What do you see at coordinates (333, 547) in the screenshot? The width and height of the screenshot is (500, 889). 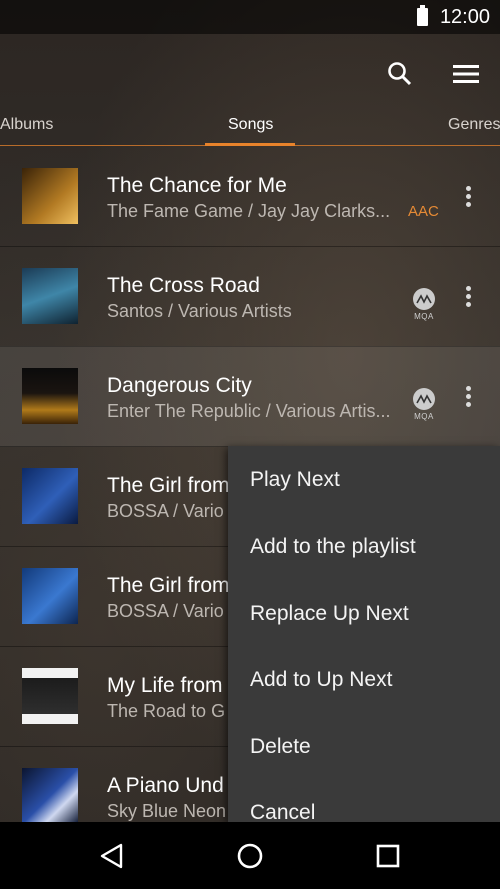 I see `menu-item-add-to-playlist: Add to the playlist` at bounding box center [333, 547].